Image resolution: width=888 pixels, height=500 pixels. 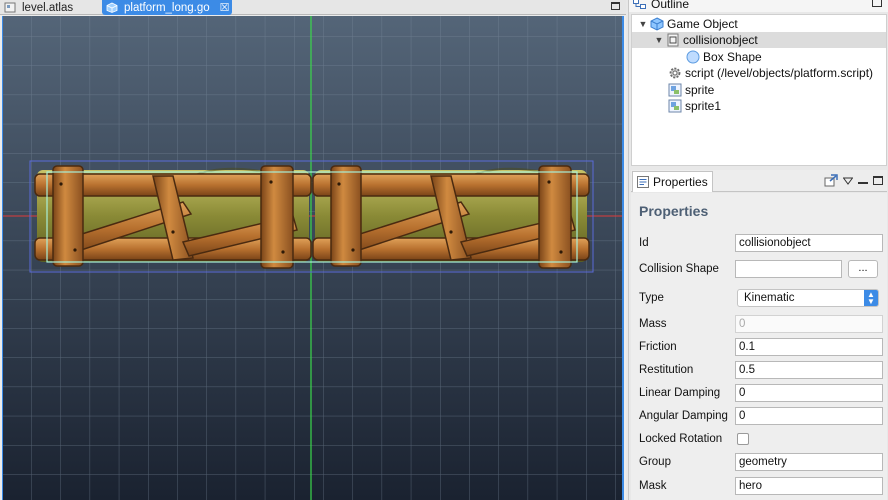 I want to click on gear-icon, so click(x=675, y=73).